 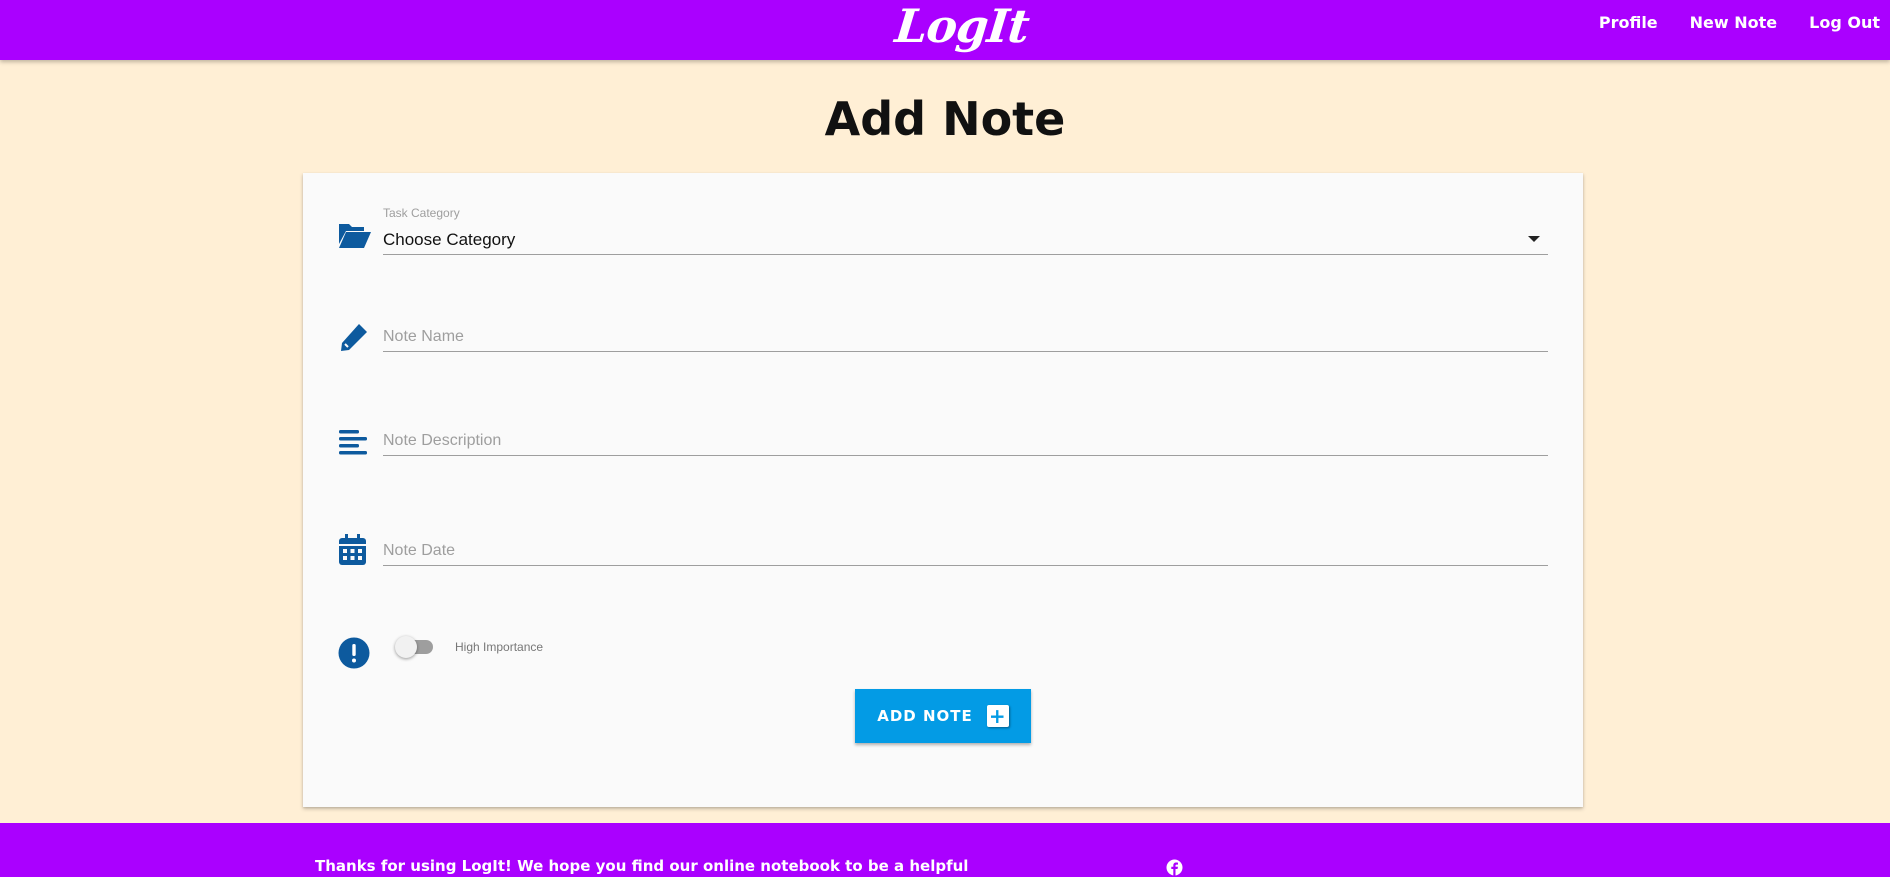 I want to click on note-date-input: Note Date, so click(x=965, y=551).